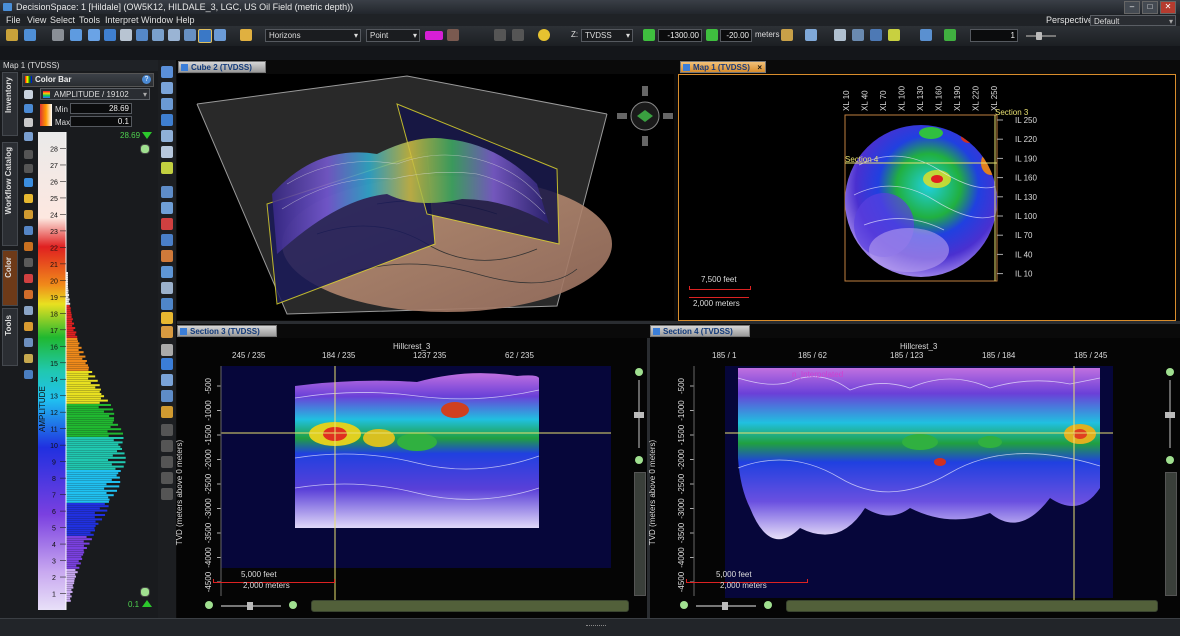 This screenshot has width=1180, height=636. Describe the element at coordinates (167, 168) in the screenshot. I see `light-icon` at that location.